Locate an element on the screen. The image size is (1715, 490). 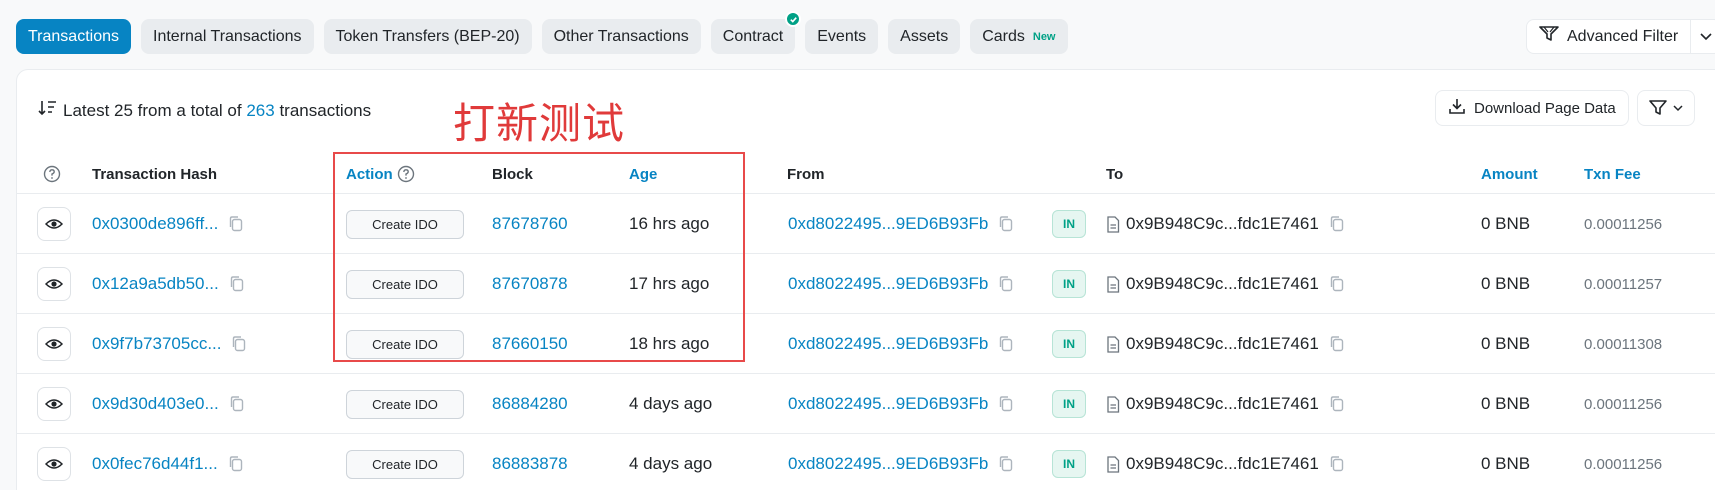
table-filter-button is located at coordinates (1666, 108).